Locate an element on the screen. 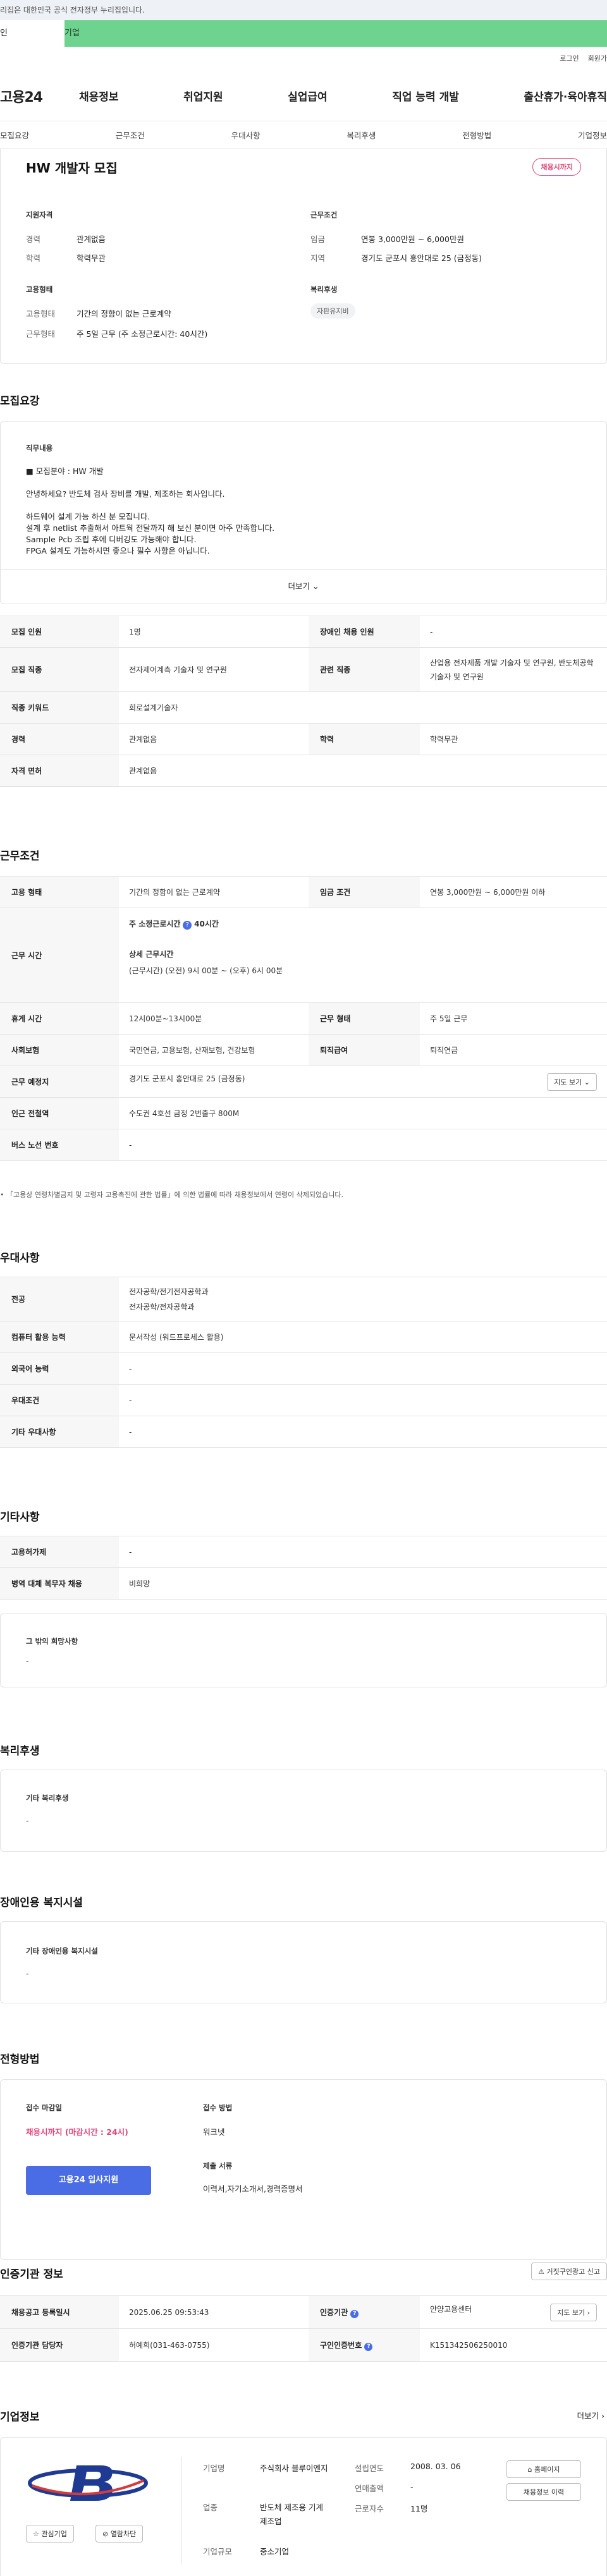  gnb-item-employment-support: 취업지원 is located at coordinates (203, 96).